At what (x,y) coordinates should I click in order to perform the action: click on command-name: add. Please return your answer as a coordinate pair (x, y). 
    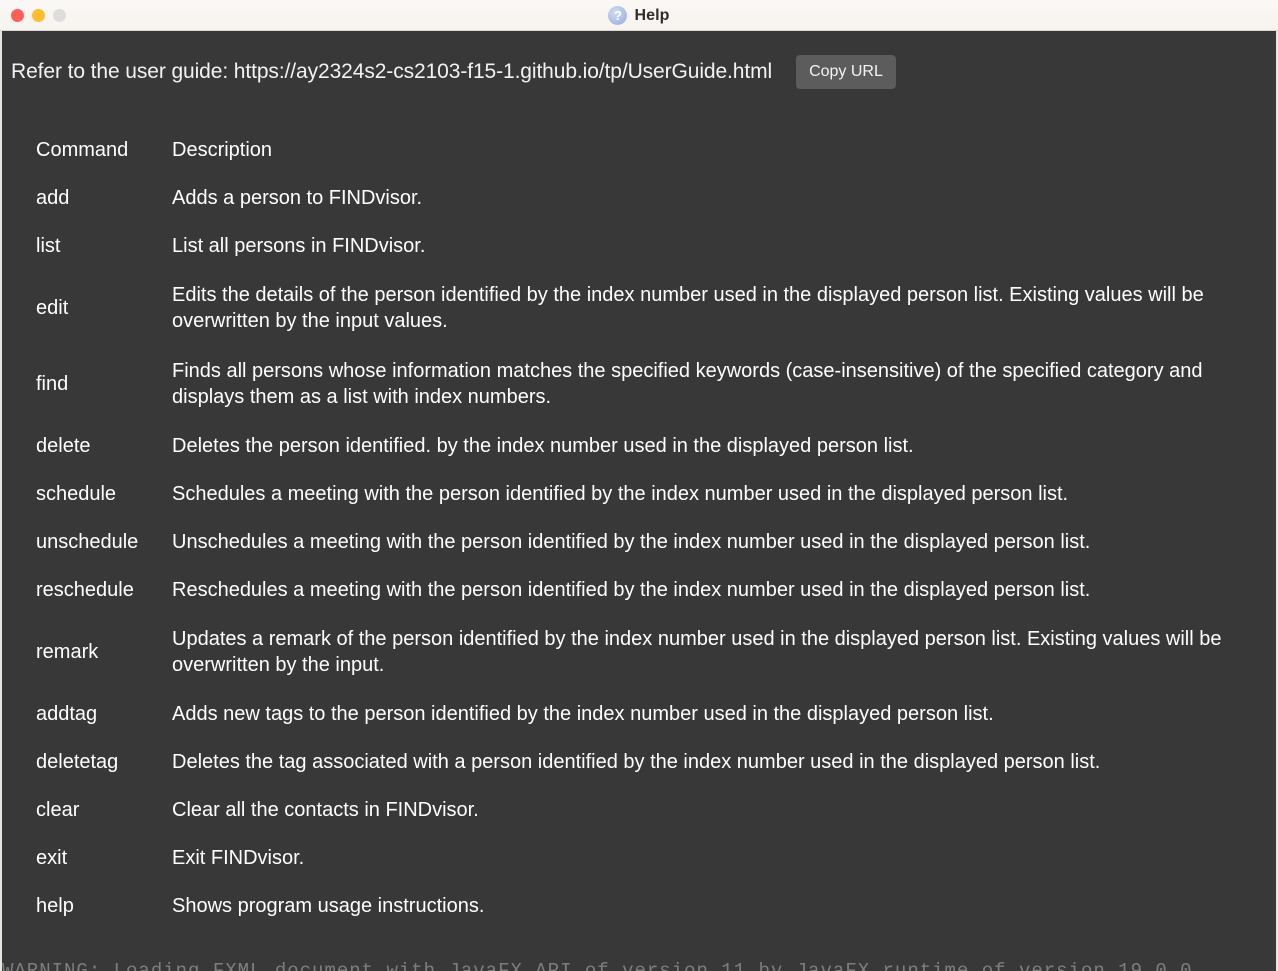
    Looking at the image, I should click on (53, 198).